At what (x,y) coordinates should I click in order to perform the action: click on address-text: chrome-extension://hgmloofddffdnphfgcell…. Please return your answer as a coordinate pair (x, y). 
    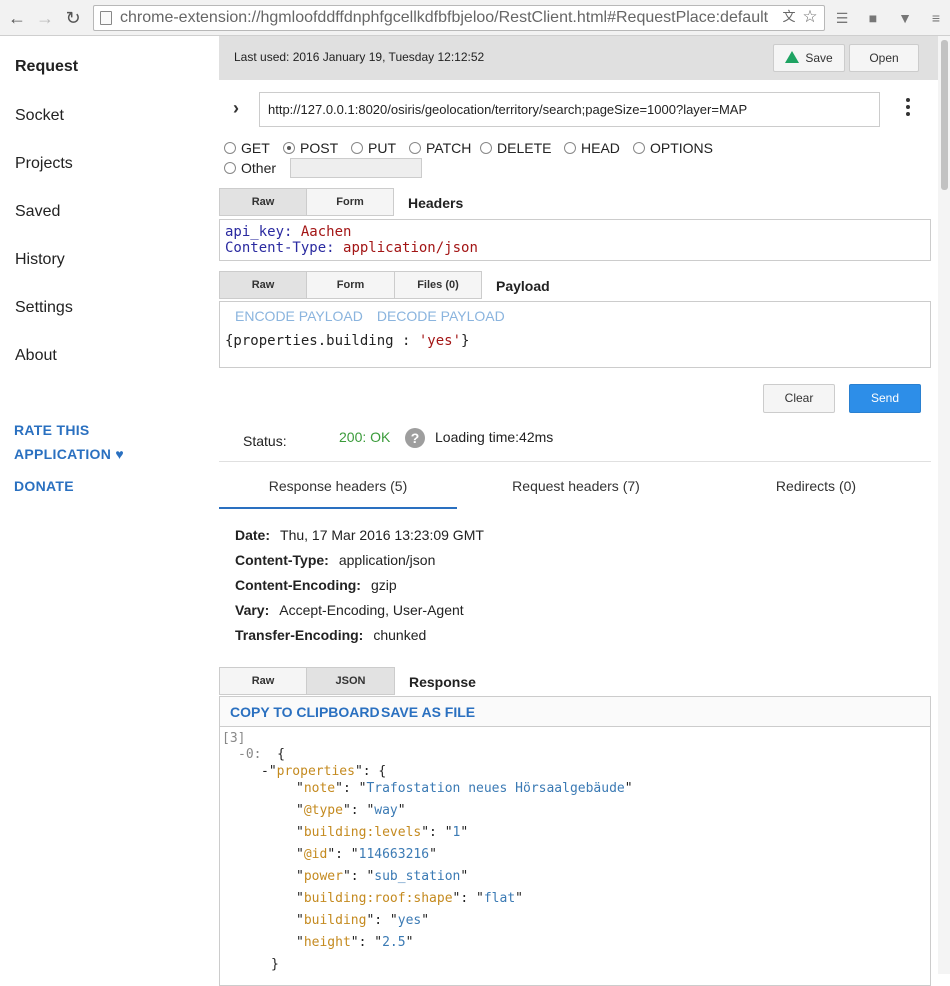
    Looking at the image, I should click on (444, 17).